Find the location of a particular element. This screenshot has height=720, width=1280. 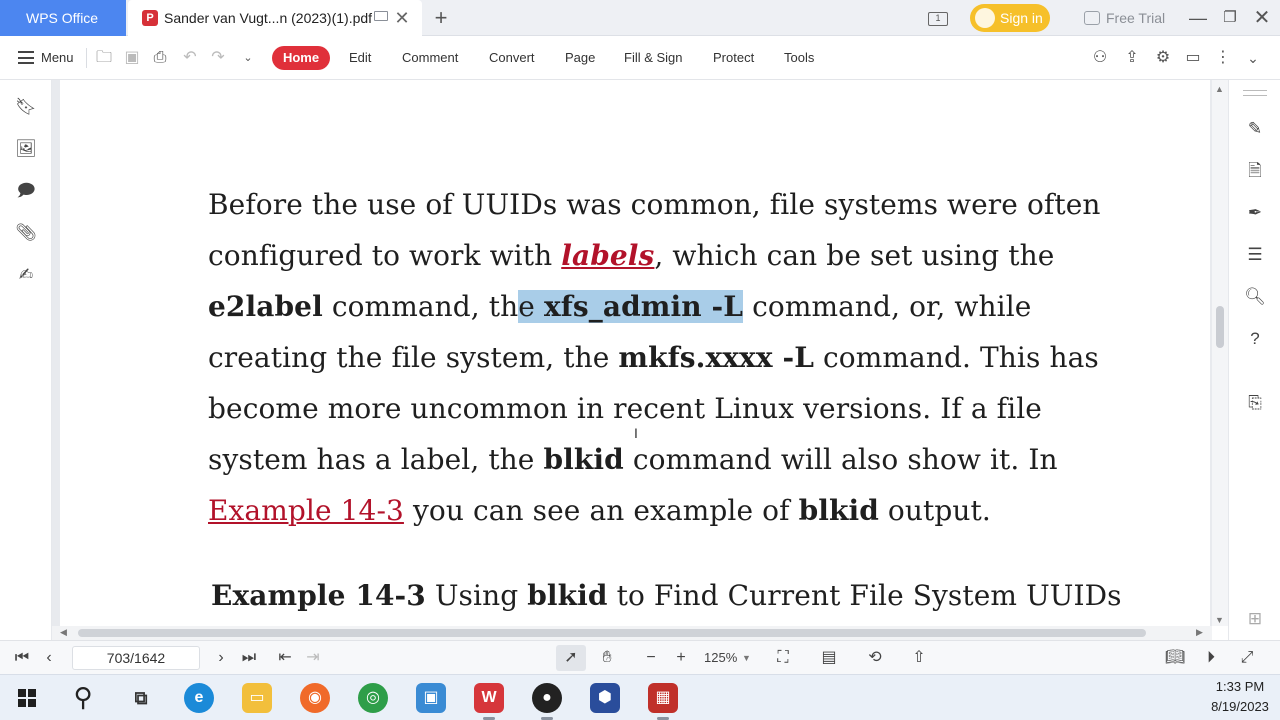

upload-icon: ⇧ is located at coordinates (919, 658).